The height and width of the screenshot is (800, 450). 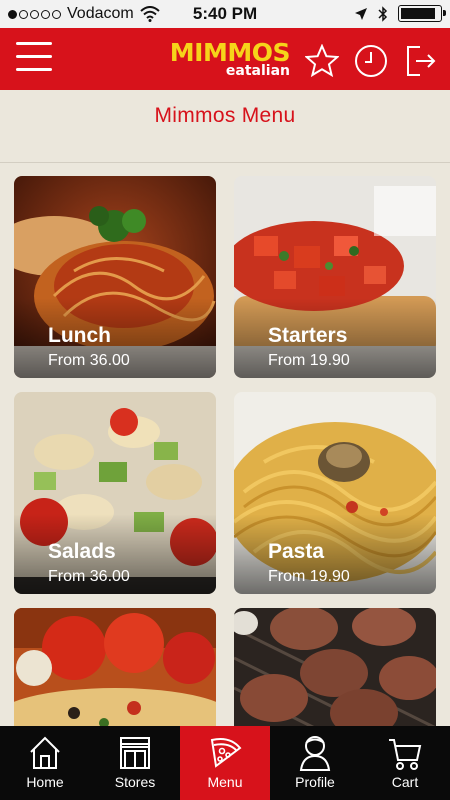 I want to click on menu-category-card-lunch: Lunch From 36.00, so click(x=115, y=277).